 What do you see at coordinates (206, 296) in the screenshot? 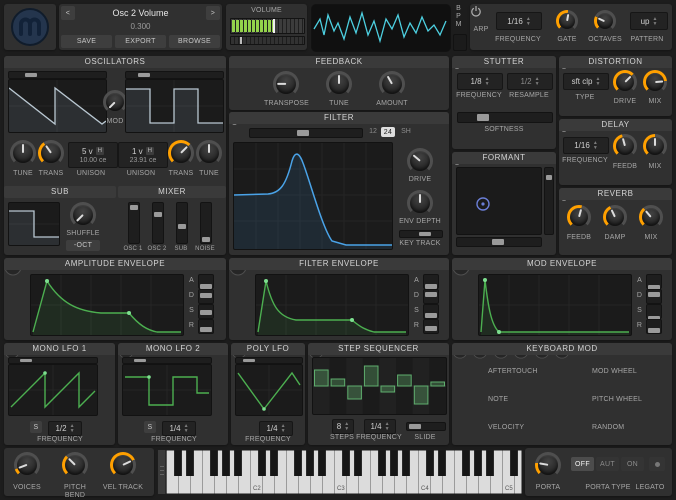
I see `amp-decay-slider` at bounding box center [206, 296].